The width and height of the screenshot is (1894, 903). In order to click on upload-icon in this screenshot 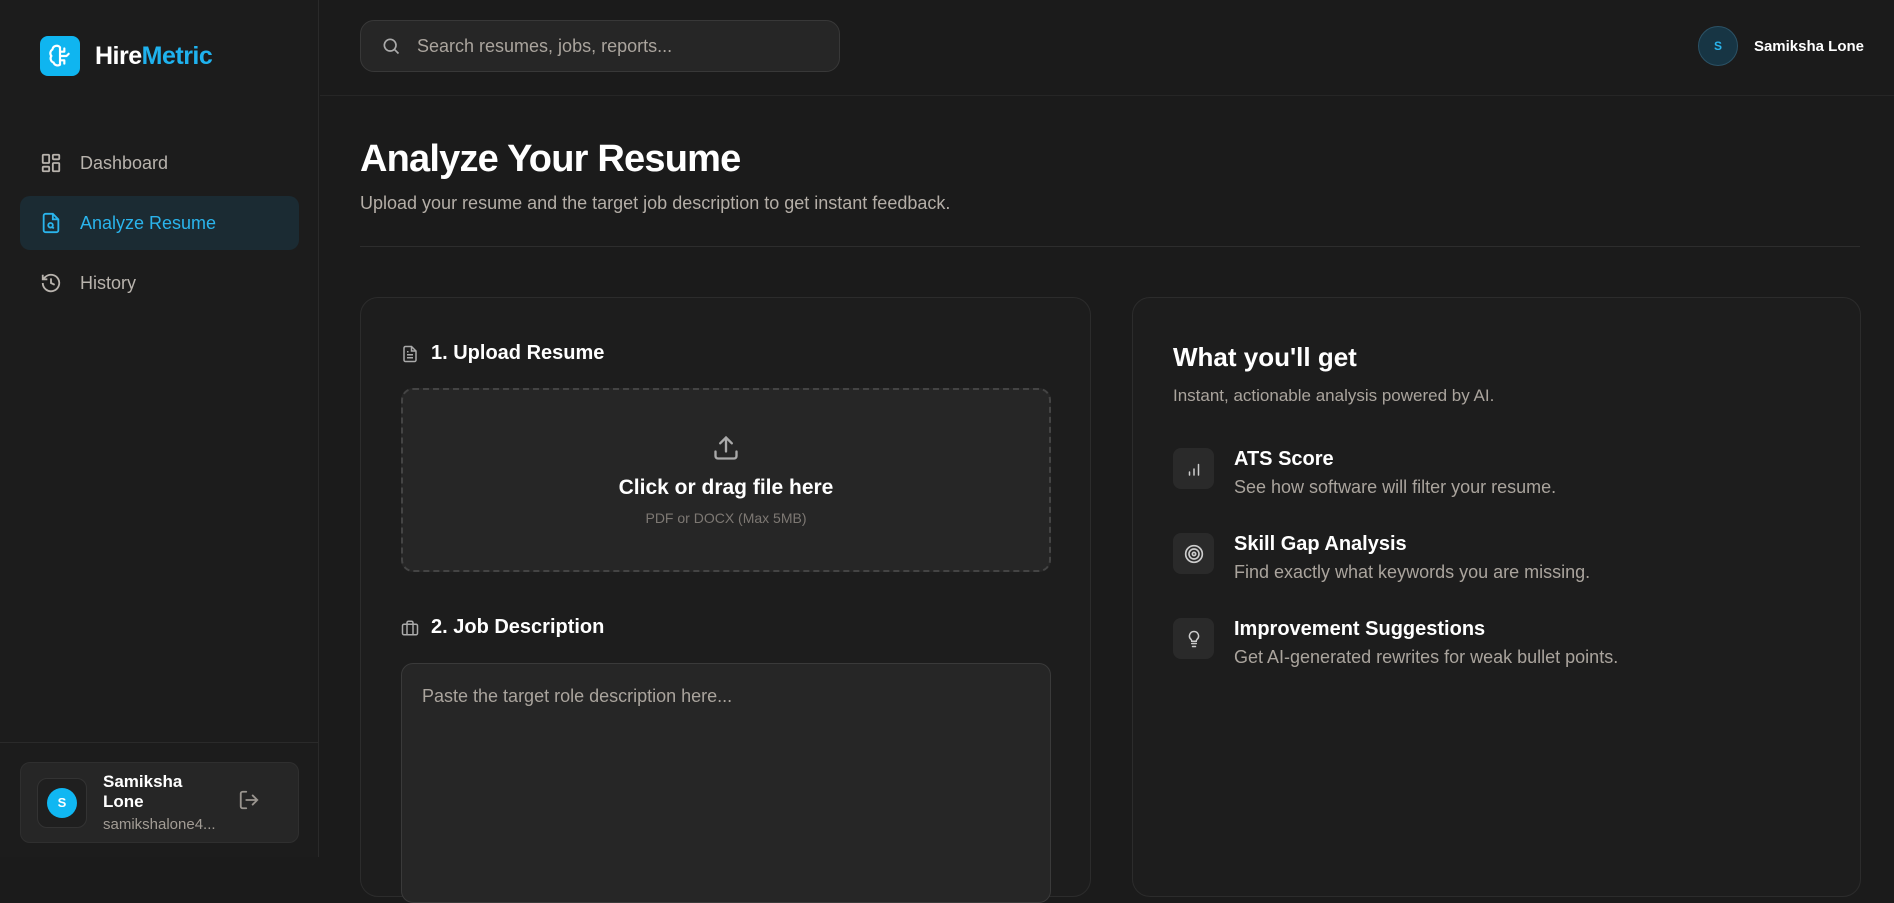, I will do `click(726, 447)`.